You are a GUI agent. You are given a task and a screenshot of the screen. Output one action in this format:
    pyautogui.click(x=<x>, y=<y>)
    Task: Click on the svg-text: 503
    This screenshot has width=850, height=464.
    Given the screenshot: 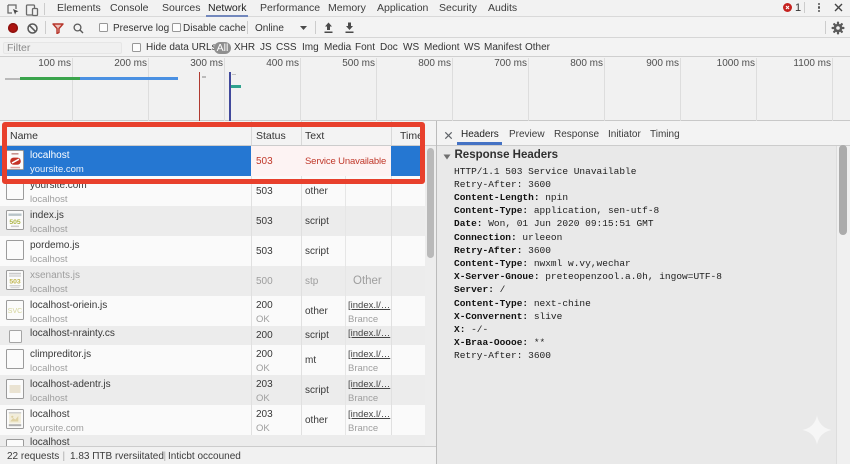 What is the action you would take?
    pyautogui.click(x=15, y=282)
    